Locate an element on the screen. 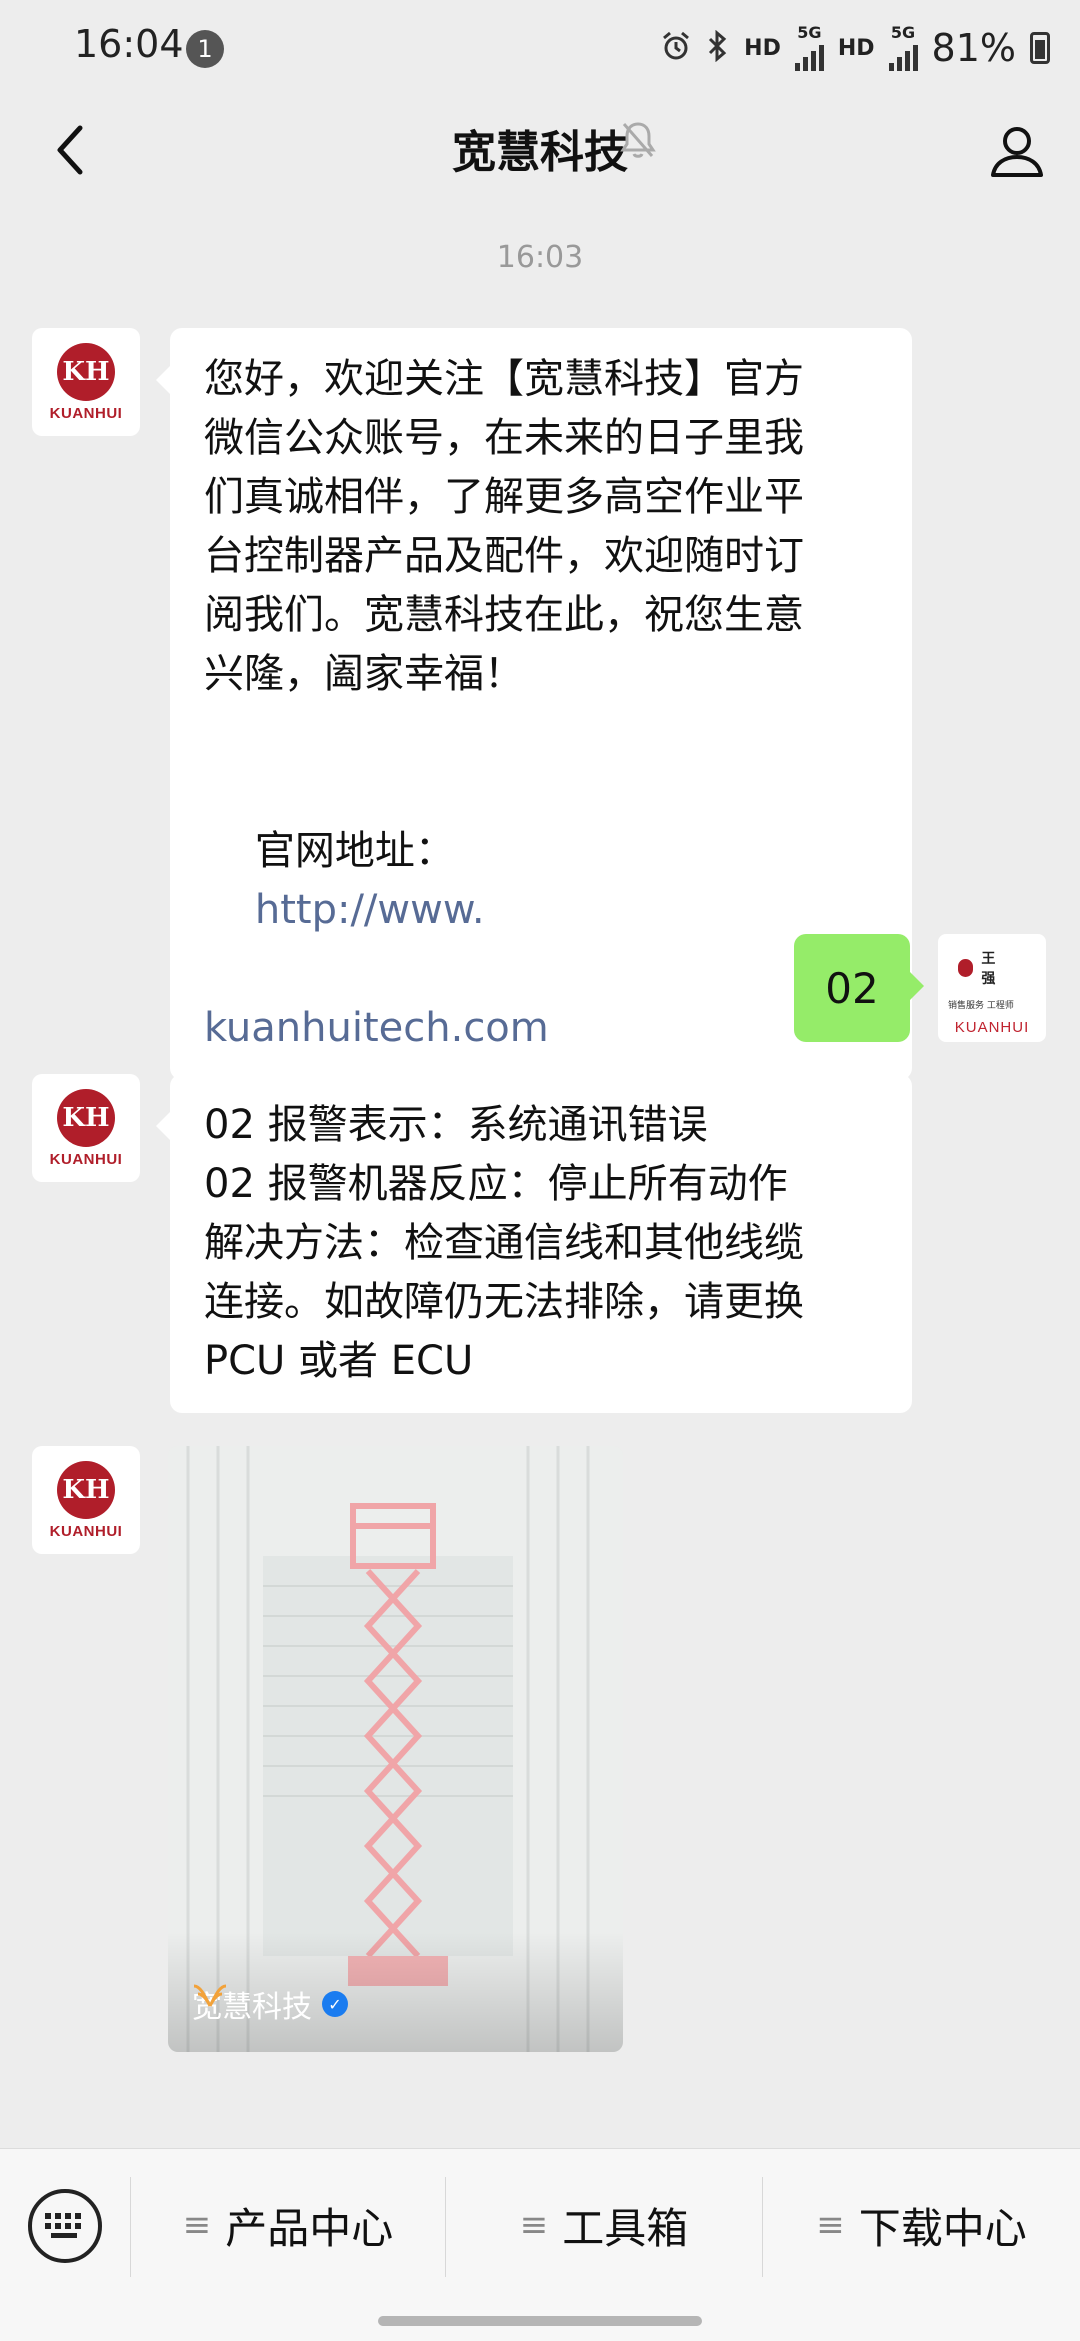 This screenshot has width=1080, height=2341. user-avatar-logo-icon is located at coordinates (966, 968).